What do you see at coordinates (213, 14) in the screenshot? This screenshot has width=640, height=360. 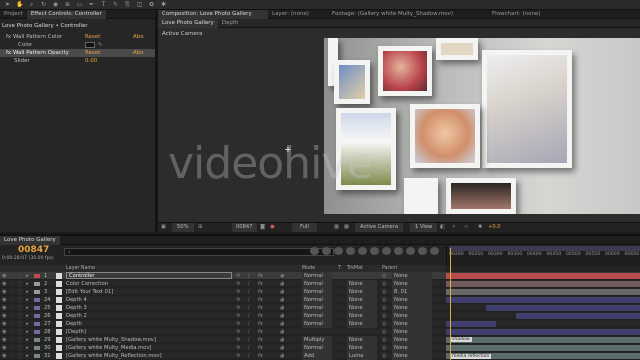 I see `tab-composition: Composition: Love Photo Gallery` at bounding box center [213, 14].